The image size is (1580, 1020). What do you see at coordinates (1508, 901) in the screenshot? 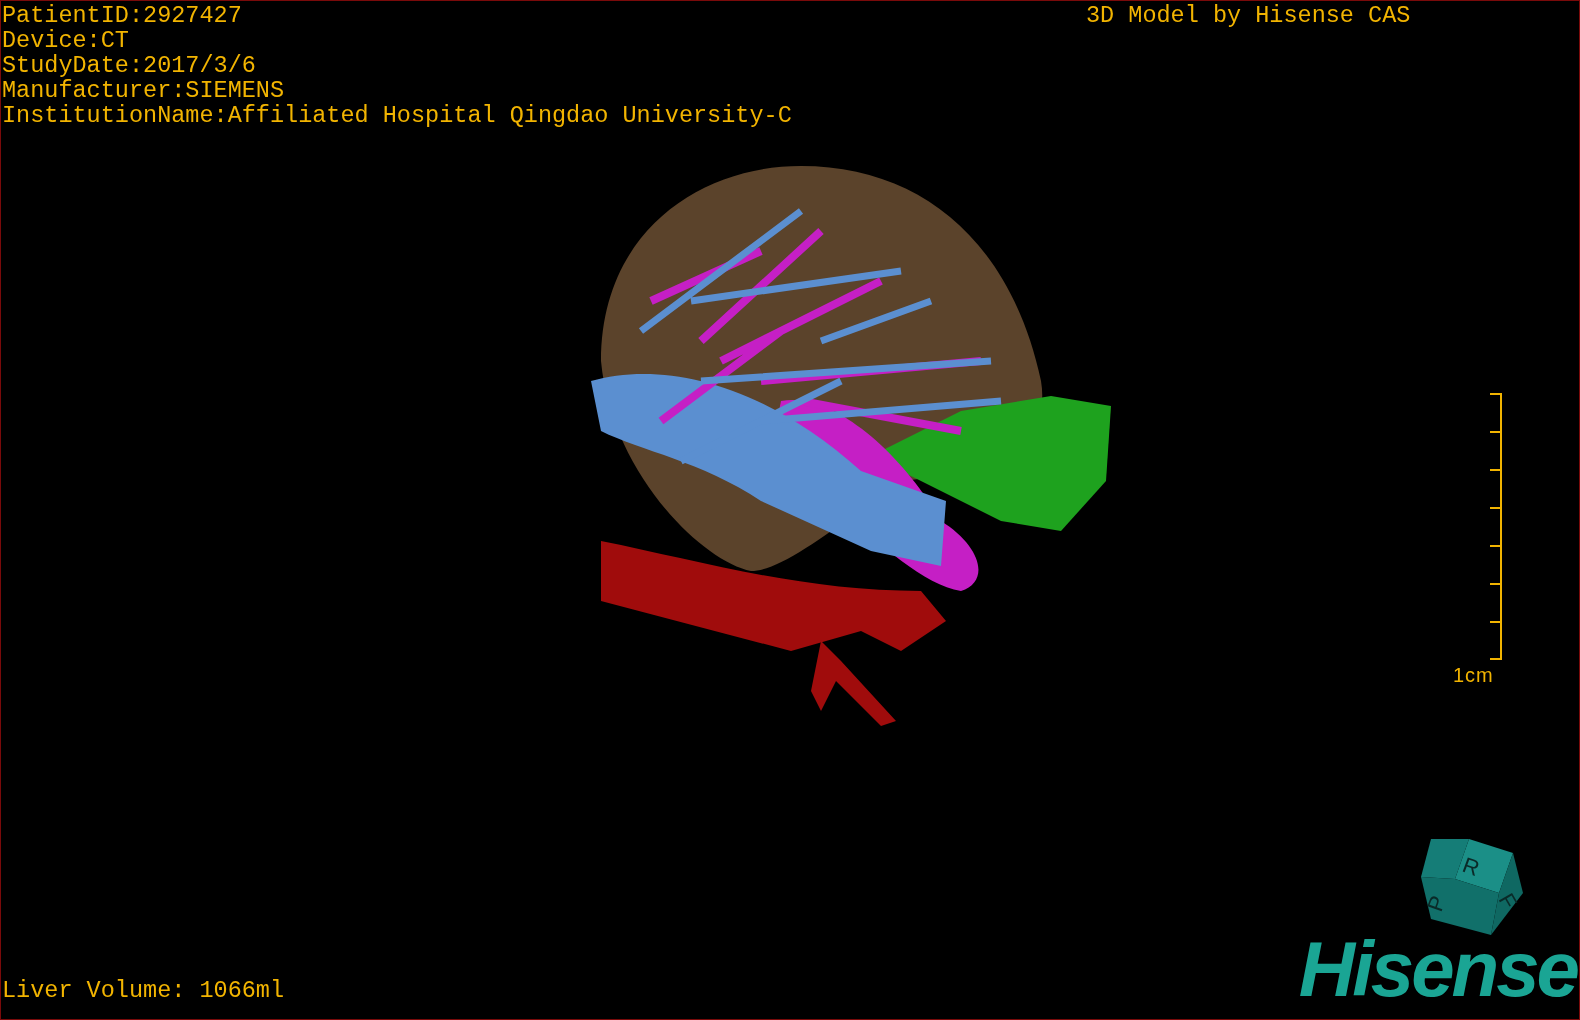
I see `cube-face-label: F` at bounding box center [1508, 901].